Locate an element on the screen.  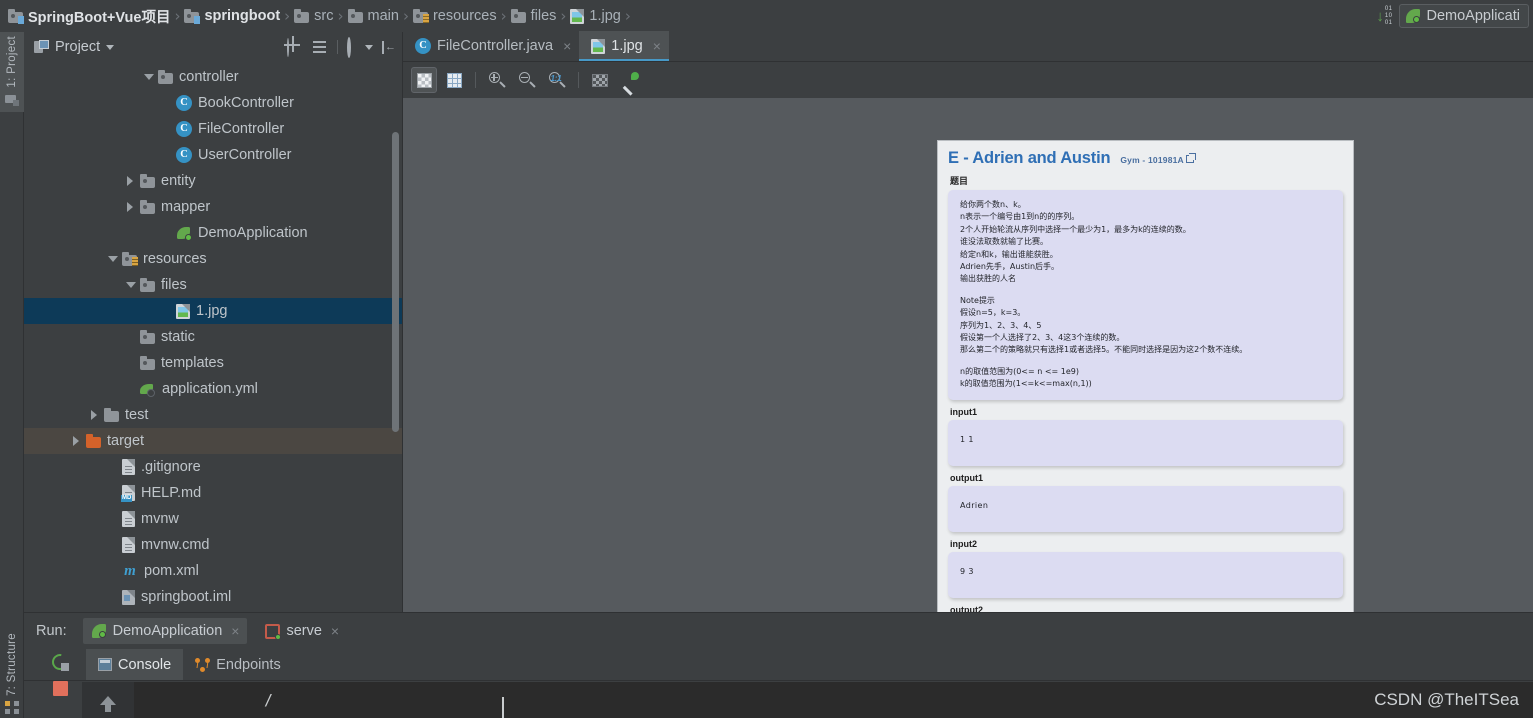
project-panel-title: Project is located at coordinates (78, 47).